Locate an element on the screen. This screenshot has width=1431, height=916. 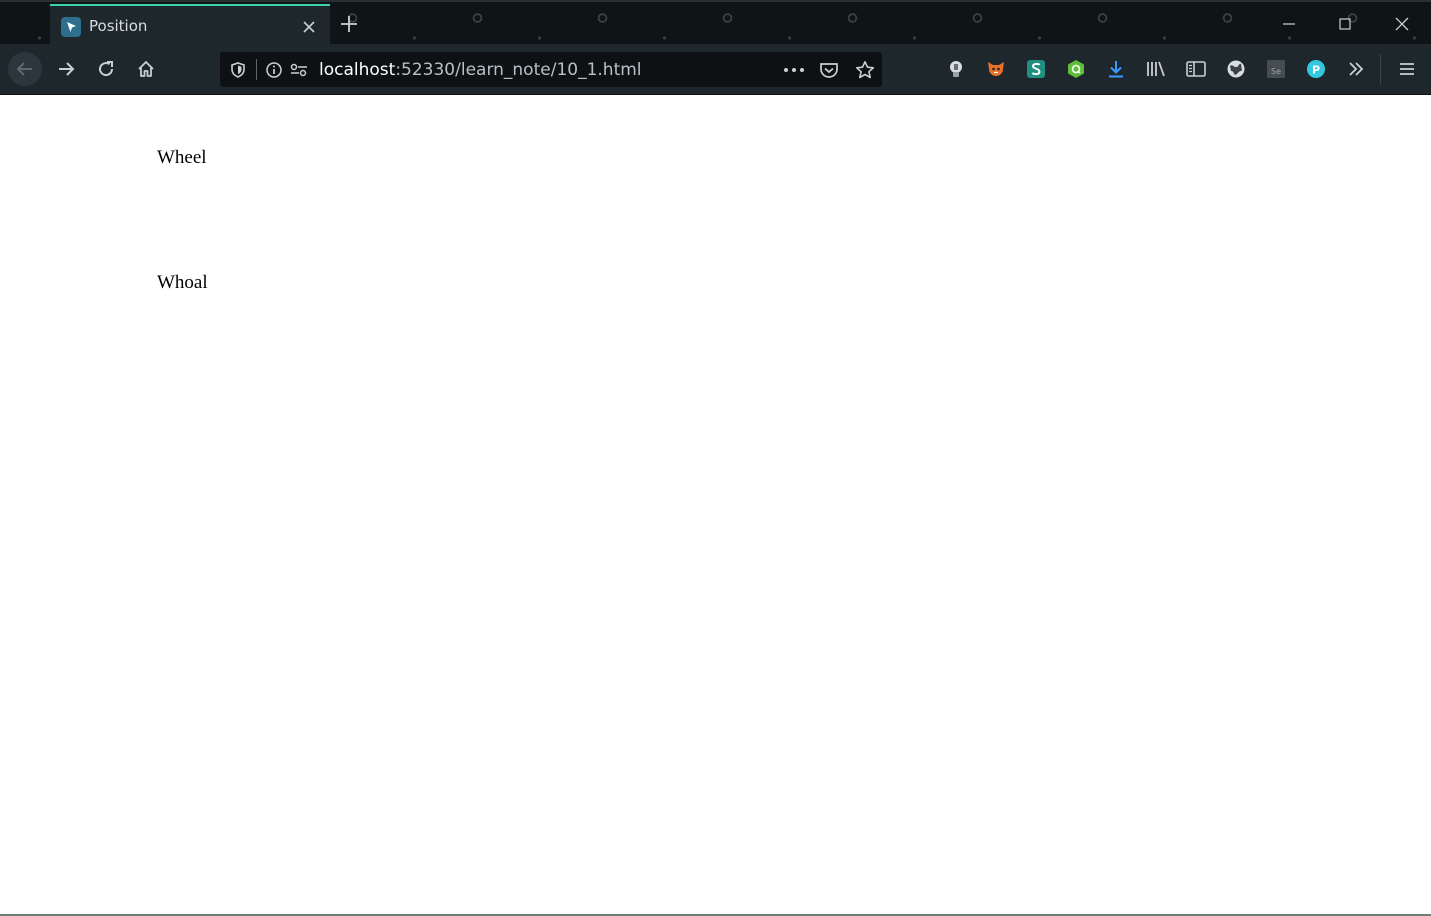
bookmark-star-icon is located at coordinates (865, 70).